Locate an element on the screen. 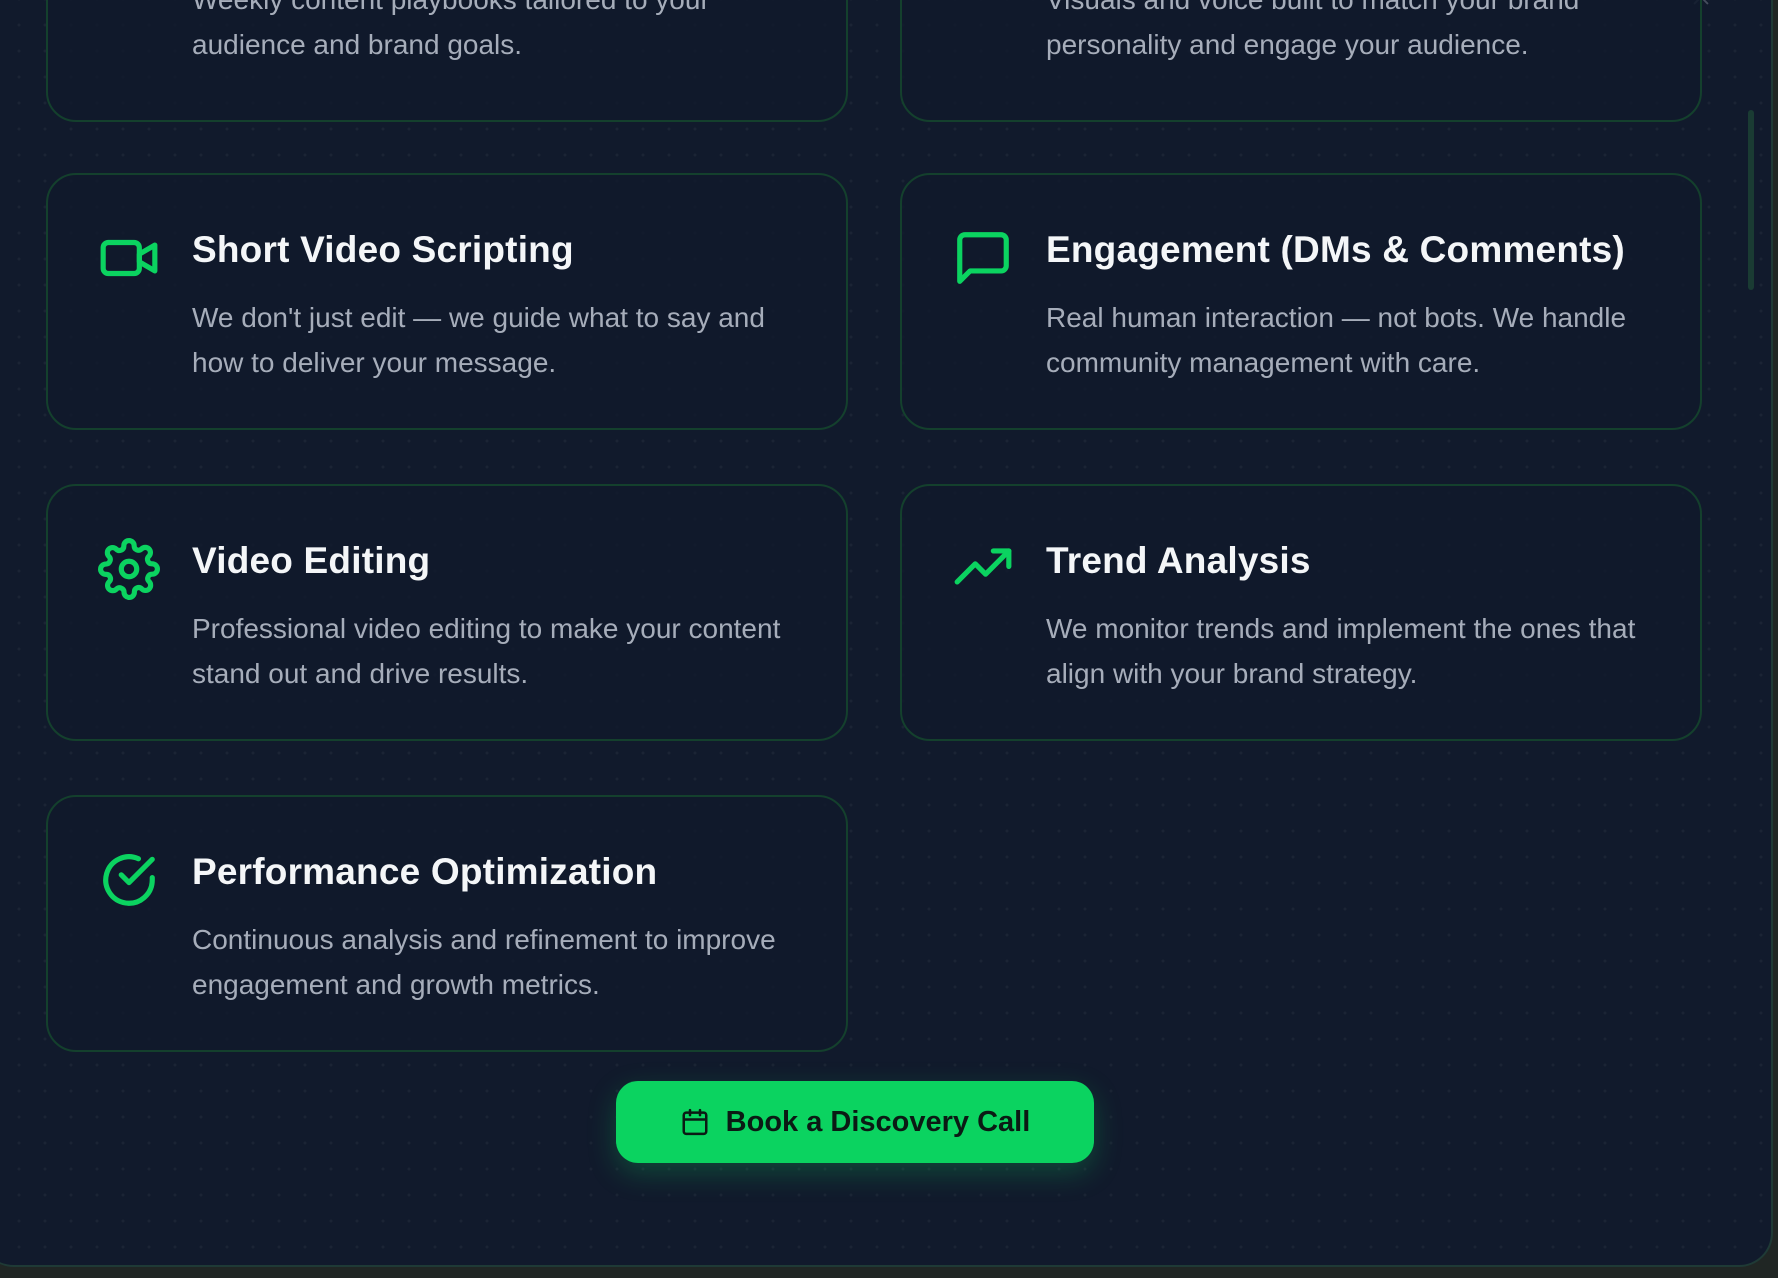 The height and width of the screenshot is (1278, 1778). service-card-title: Trend Analysis is located at coordinates (1178, 560).